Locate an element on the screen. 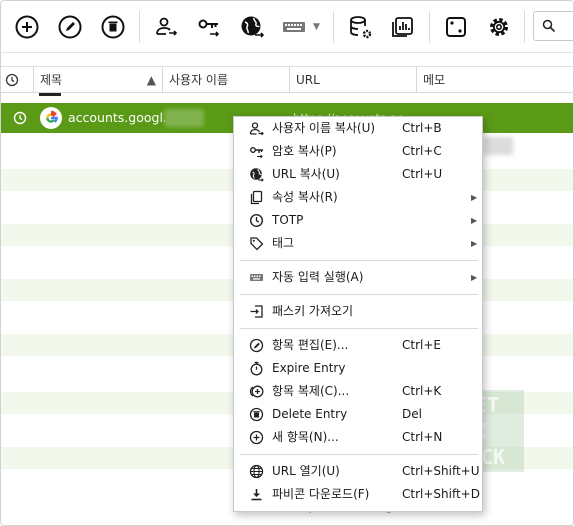 The height and width of the screenshot is (526, 574). menu-item-autotype: 자동 입력 실행(A) ▶ is located at coordinates (358, 277).